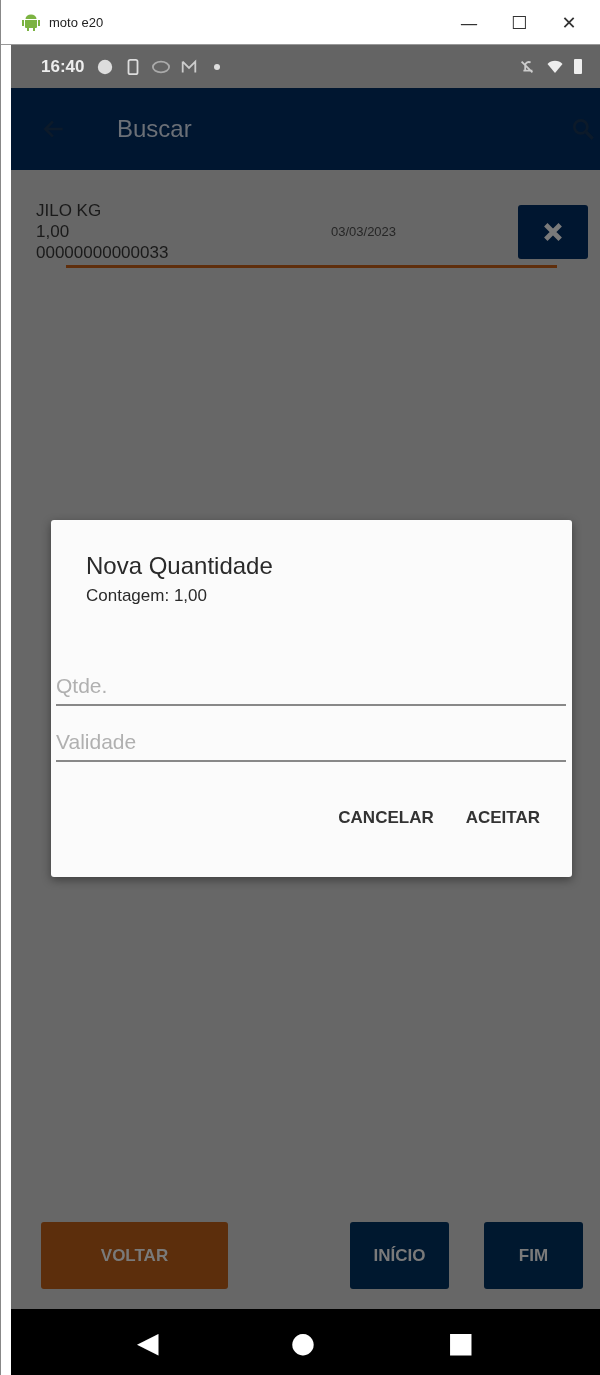 The image size is (600, 1375). Describe the element at coordinates (69, 210) in the screenshot. I see `product-name: JILO KG` at that location.